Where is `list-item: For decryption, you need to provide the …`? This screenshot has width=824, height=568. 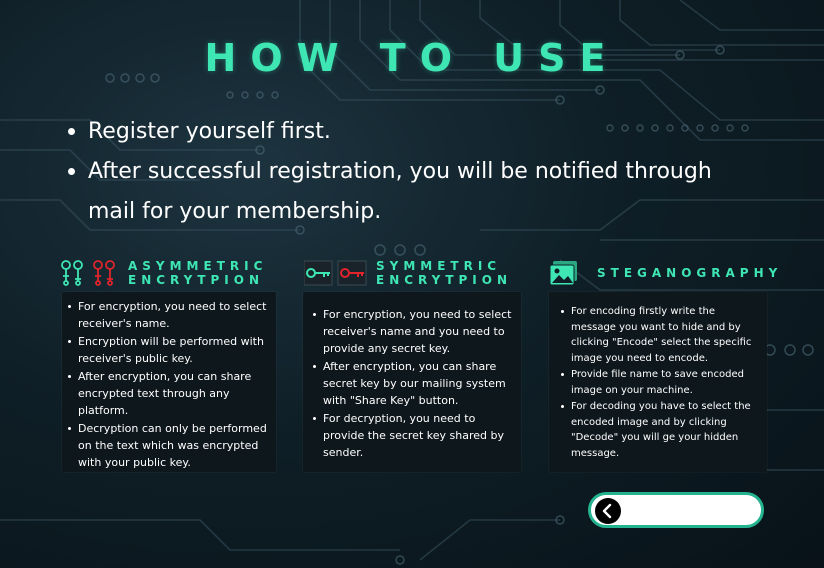 list-item: For decryption, you need to provide the … is located at coordinates (413, 435).